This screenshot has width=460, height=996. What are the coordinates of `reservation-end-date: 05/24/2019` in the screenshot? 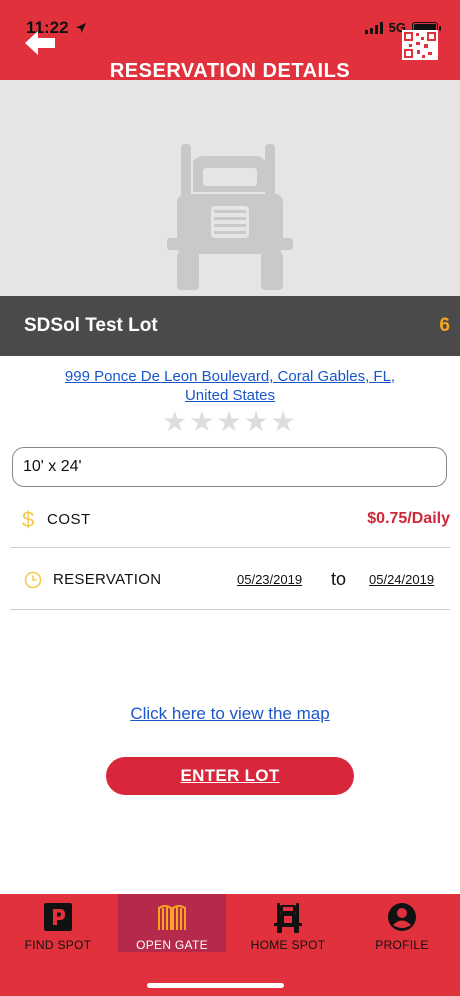 It's located at (401, 579).